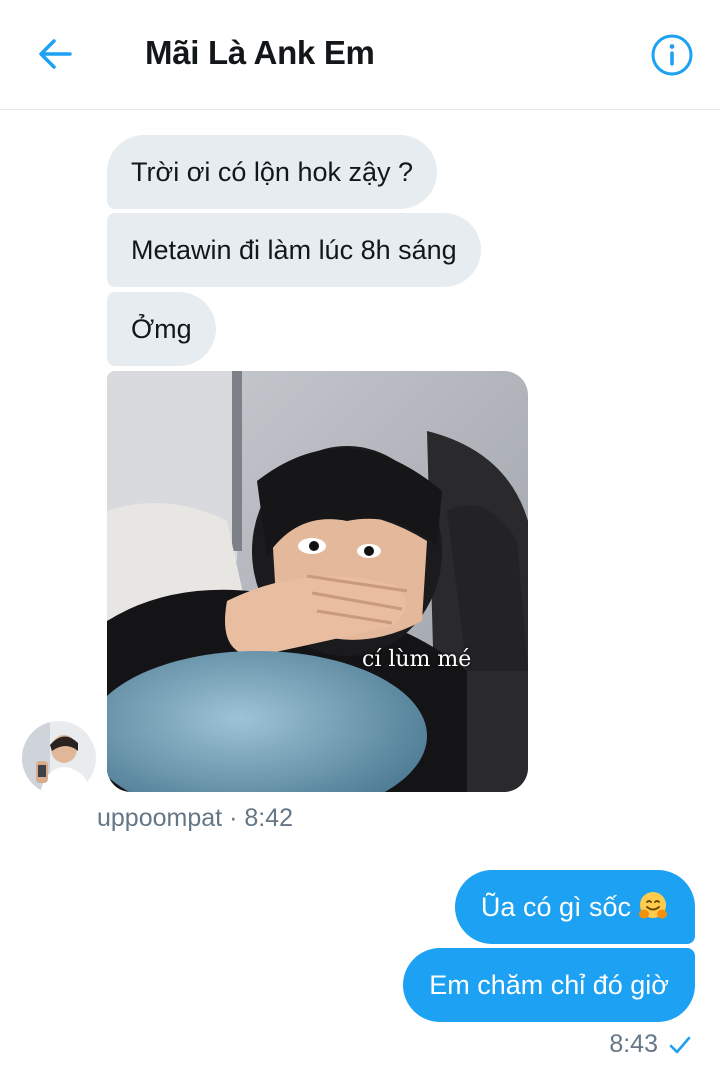  What do you see at coordinates (417, 659) in the screenshot?
I see `meme-caption: cí lùm mé` at bounding box center [417, 659].